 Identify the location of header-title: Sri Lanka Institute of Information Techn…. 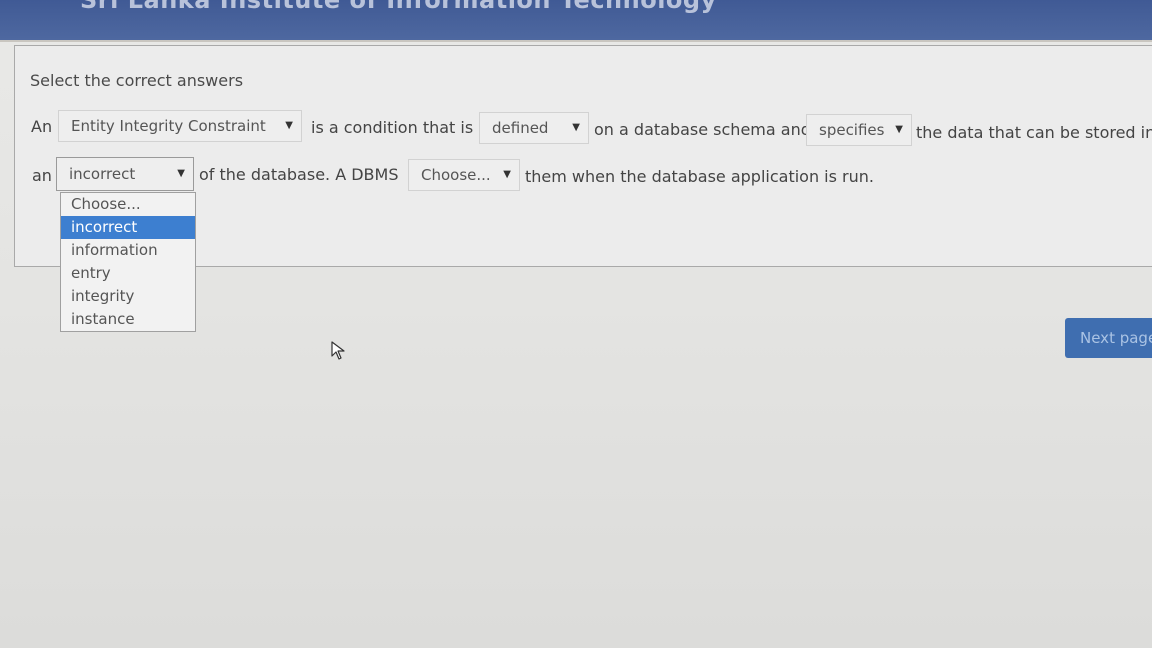
(398, 7).